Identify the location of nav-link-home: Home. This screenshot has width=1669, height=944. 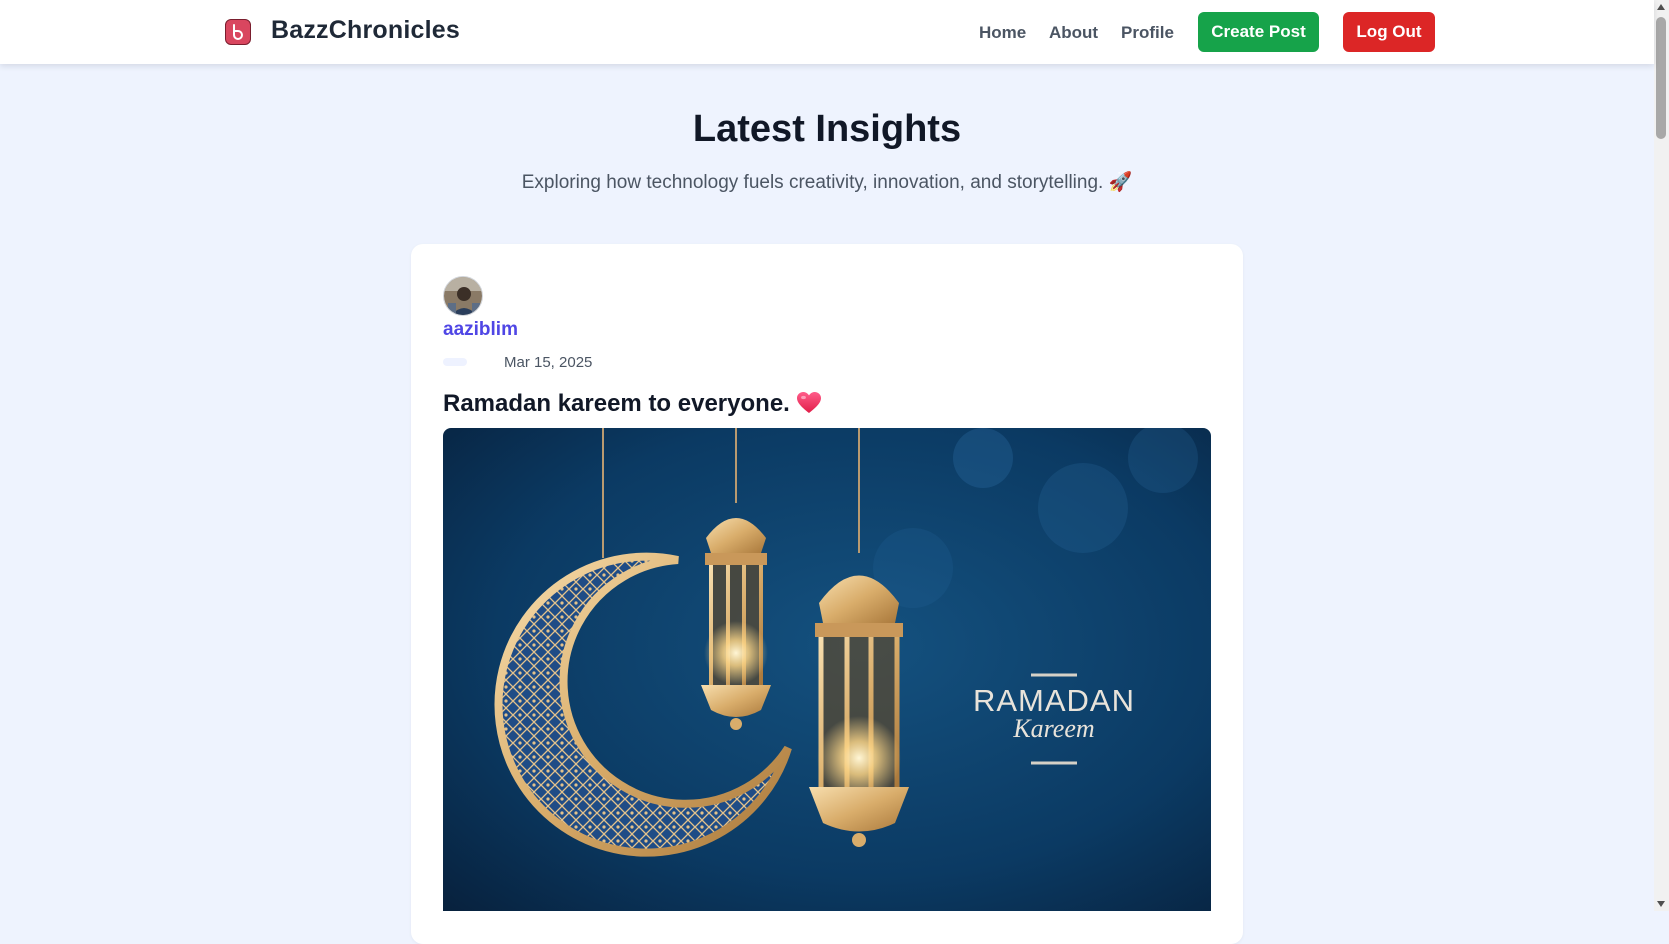
(1002, 33).